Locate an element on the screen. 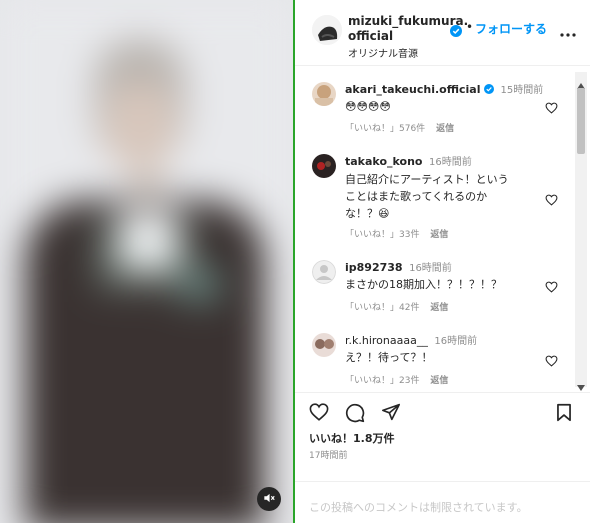  comment-text-line: 自己紹介にアーティスト！という is located at coordinates (427, 179).